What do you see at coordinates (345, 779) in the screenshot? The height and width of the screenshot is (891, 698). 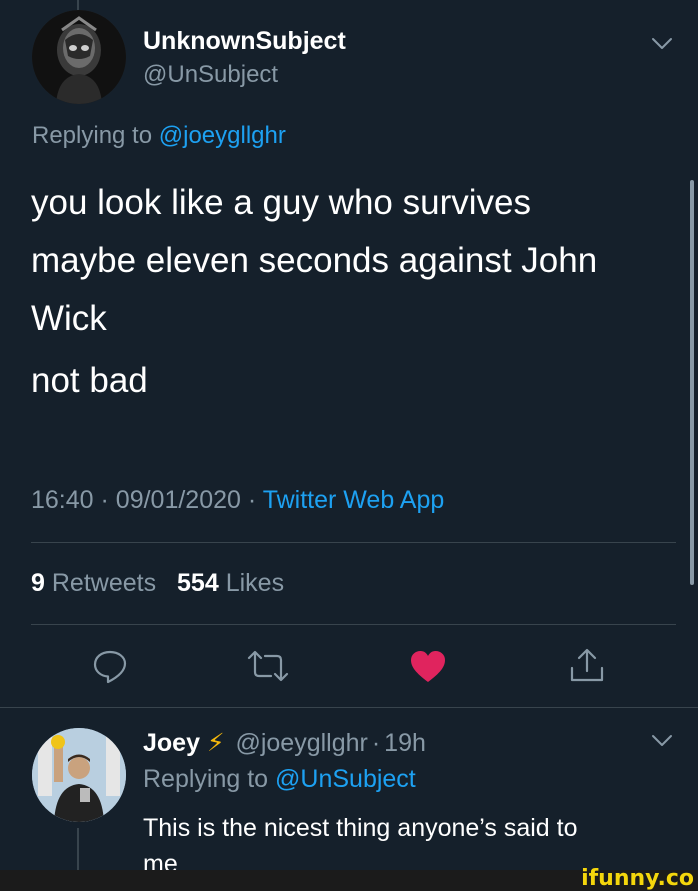 I see `replying-to-handle-link: @UnSubject` at bounding box center [345, 779].